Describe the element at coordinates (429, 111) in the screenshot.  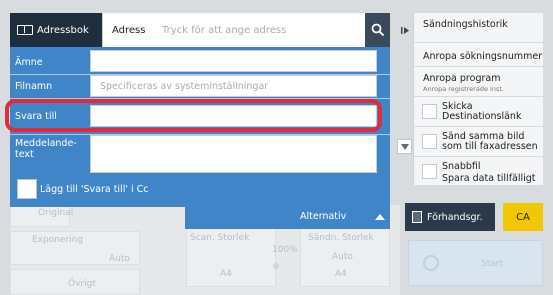
I see `send-link-checkbox` at that location.